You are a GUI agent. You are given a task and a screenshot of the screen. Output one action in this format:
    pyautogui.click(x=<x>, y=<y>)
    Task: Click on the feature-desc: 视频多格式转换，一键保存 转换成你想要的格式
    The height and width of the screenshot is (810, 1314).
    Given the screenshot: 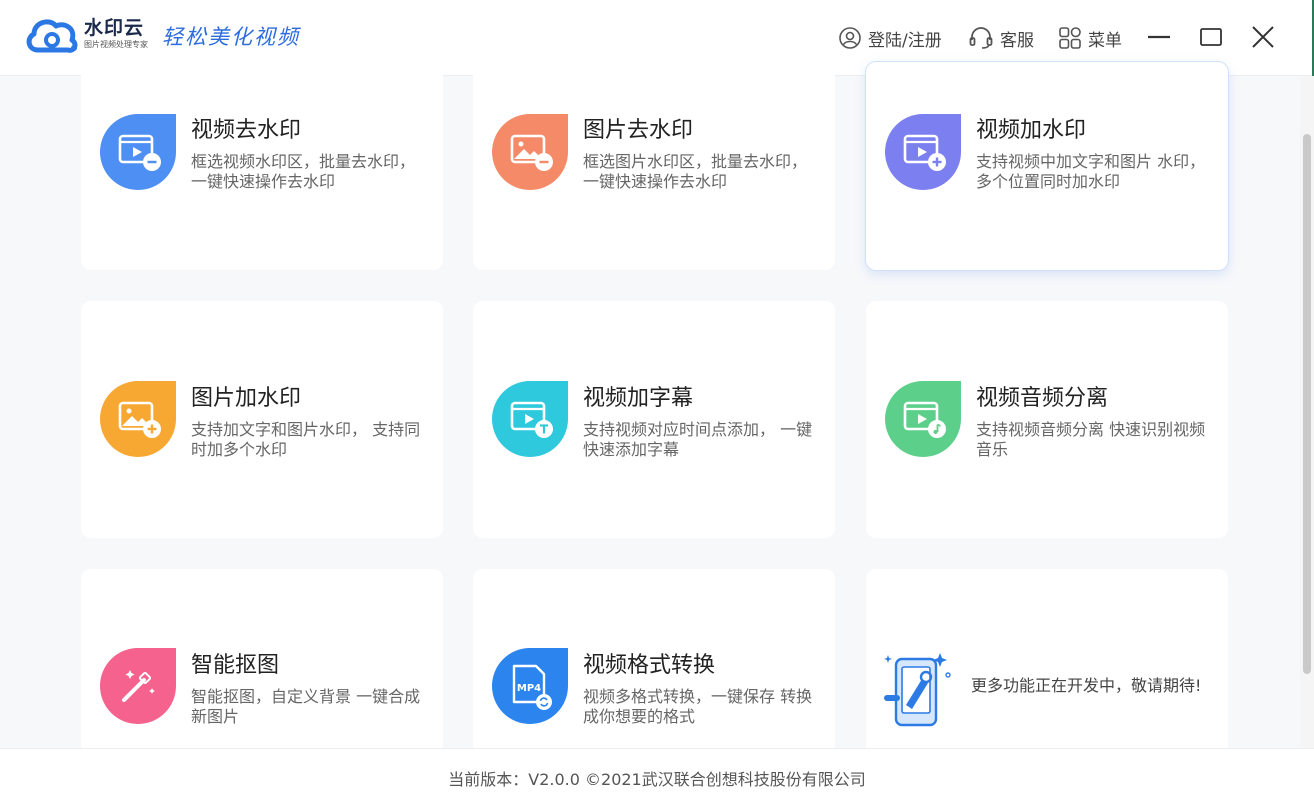 What is the action you would take?
    pyautogui.click(x=698, y=706)
    